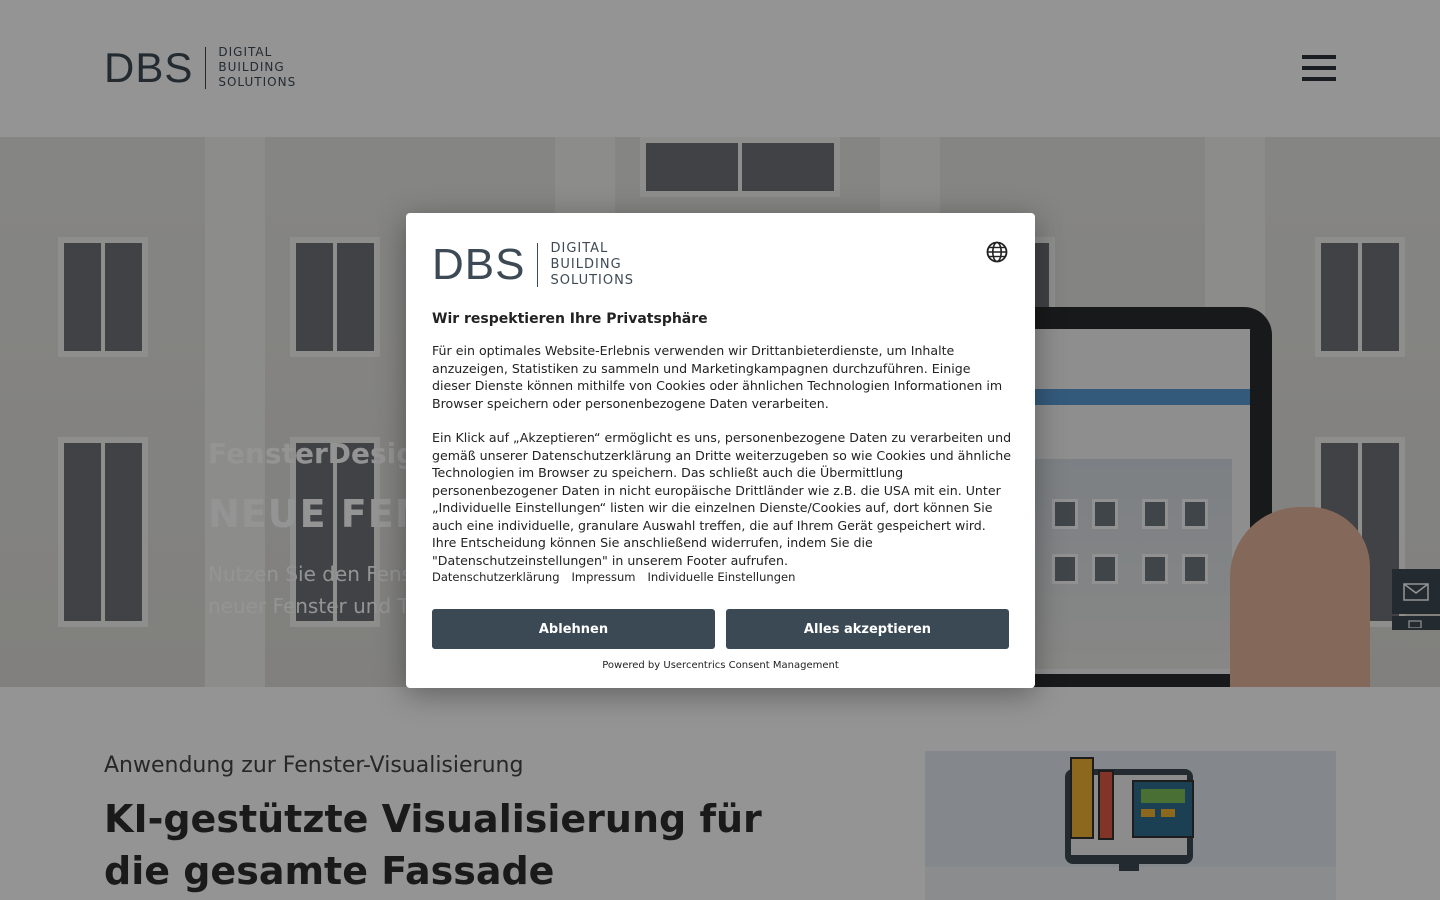 The width and height of the screenshot is (1440, 900). What do you see at coordinates (867, 629) in the screenshot?
I see `accept-all-button: Alles akzeptieren` at bounding box center [867, 629].